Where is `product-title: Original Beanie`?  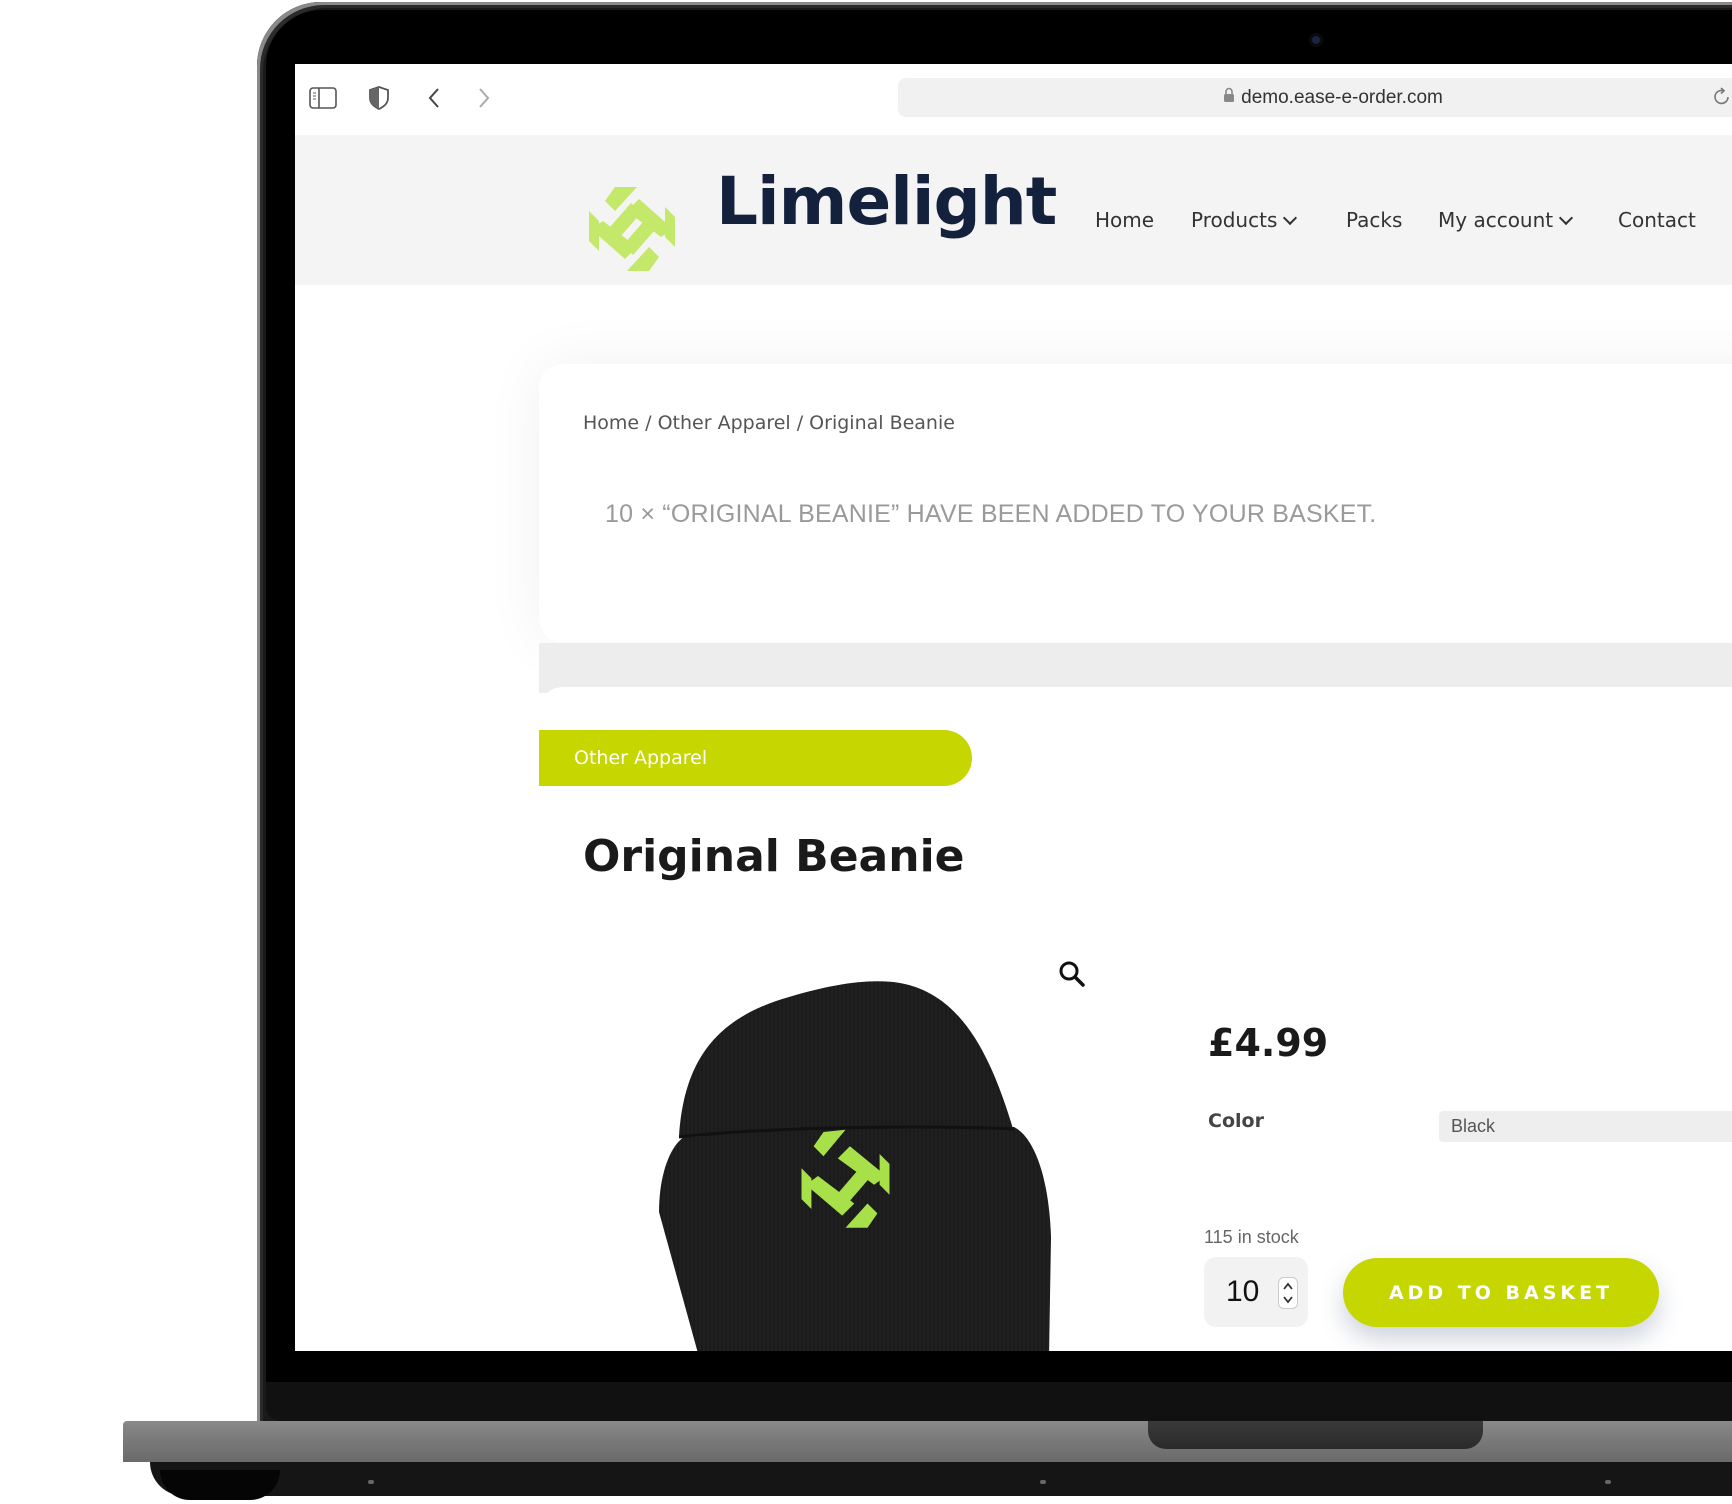
product-title: Original Beanie is located at coordinates (774, 856).